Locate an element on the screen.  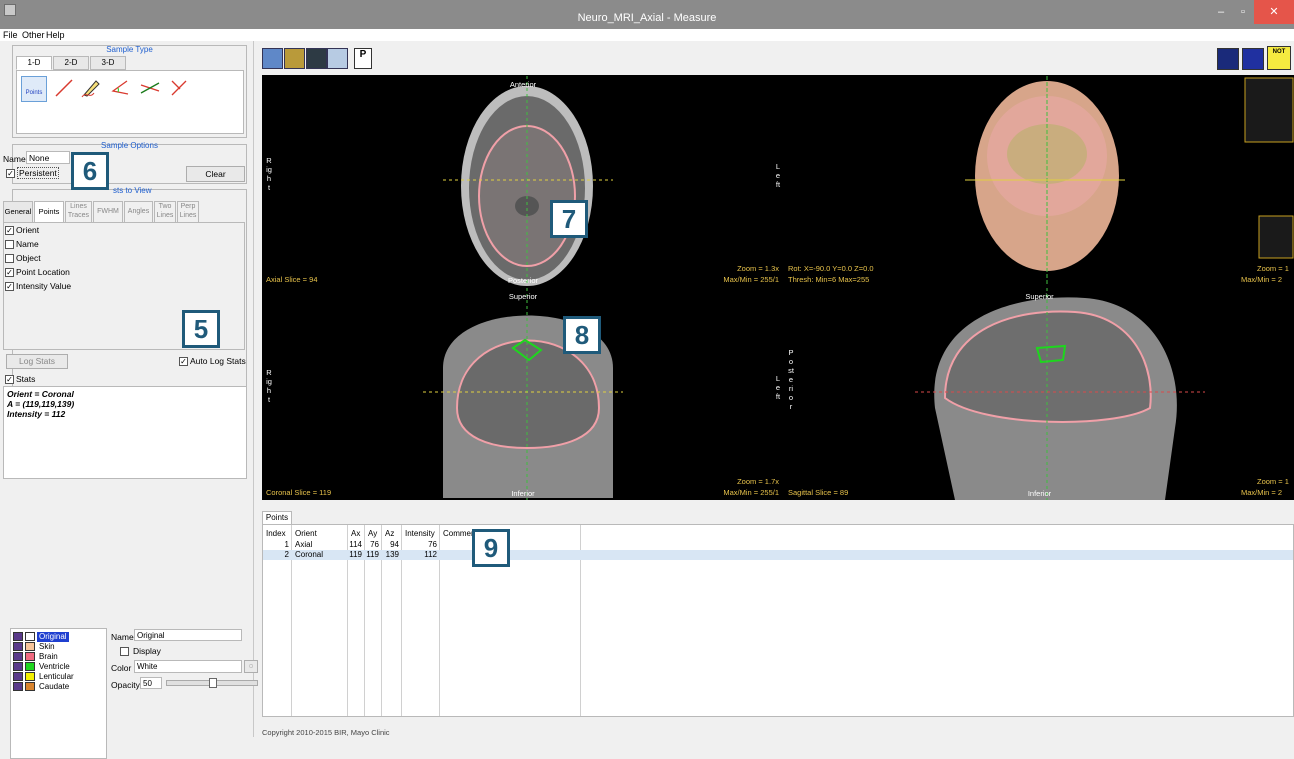
colour-data-icon is located at coordinates (272, 58).